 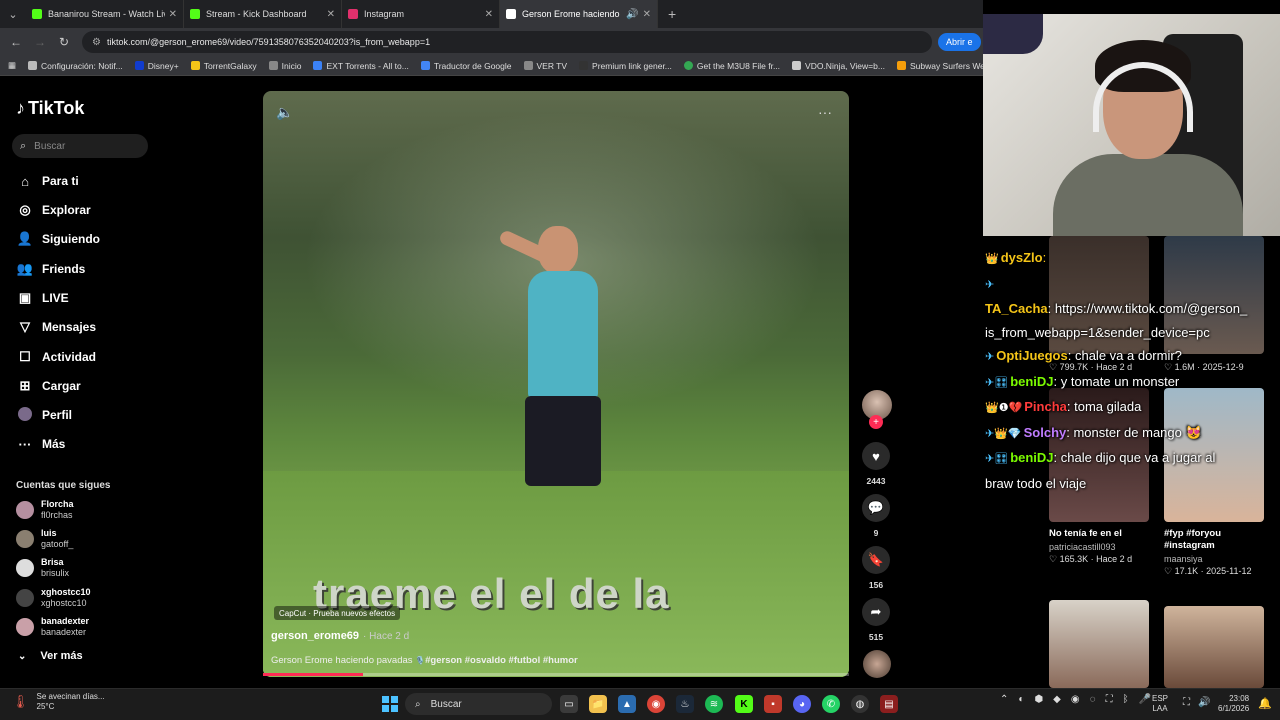 I want to click on tab-search-icon: ⌄, so click(x=13, y=14).